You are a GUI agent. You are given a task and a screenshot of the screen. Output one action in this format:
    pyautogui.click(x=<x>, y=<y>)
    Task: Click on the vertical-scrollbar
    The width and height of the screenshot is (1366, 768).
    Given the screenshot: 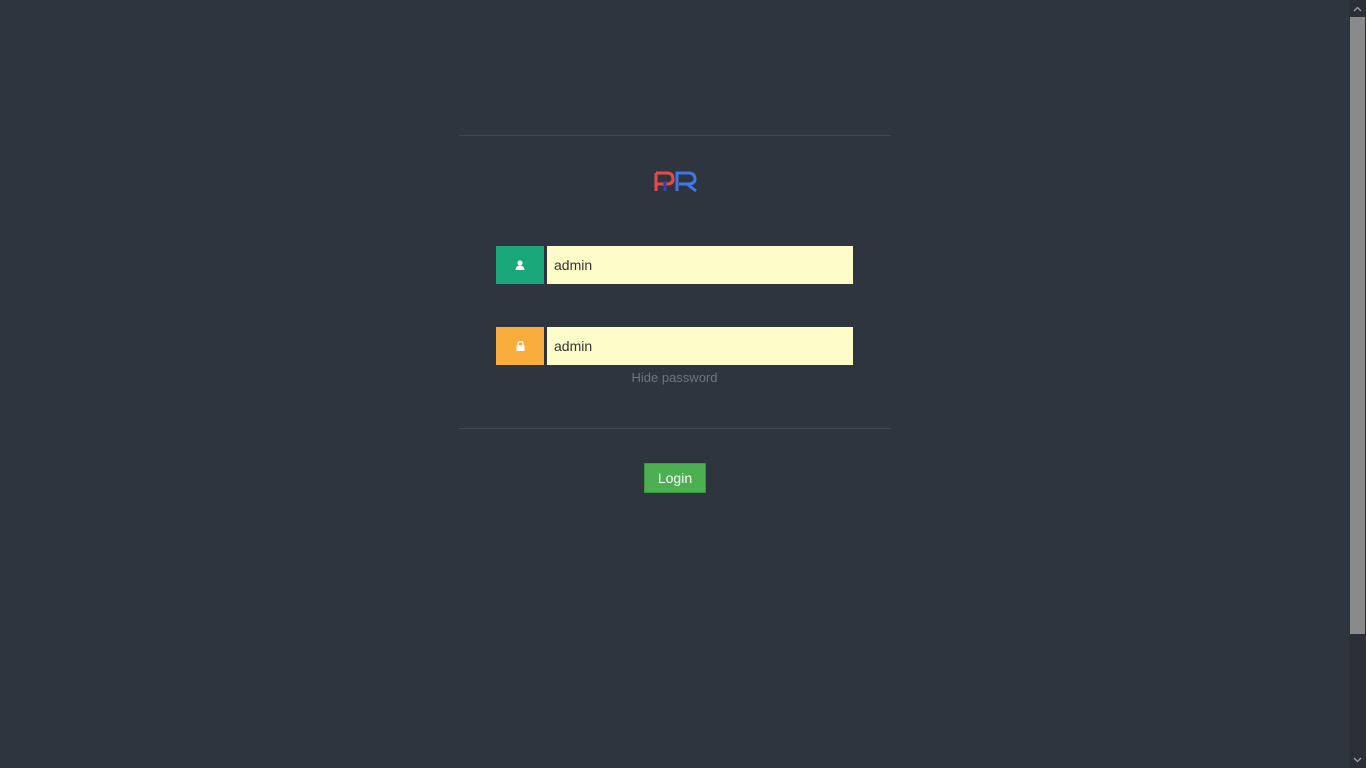 What is the action you would take?
    pyautogui.click(x=1357, y=384)
    